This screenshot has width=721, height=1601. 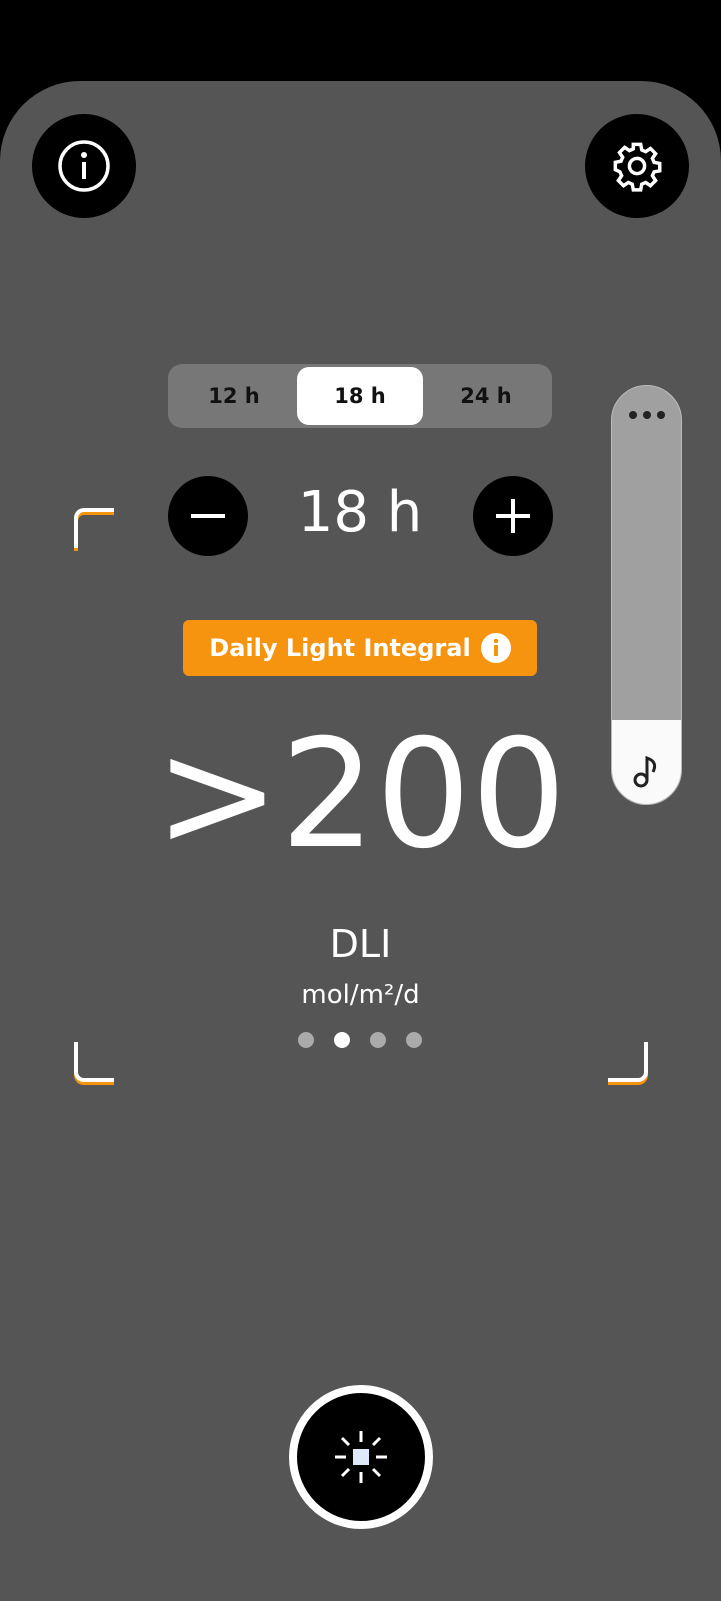 I want to click on segment-18h: 18 h, so click(x=360, y=396).